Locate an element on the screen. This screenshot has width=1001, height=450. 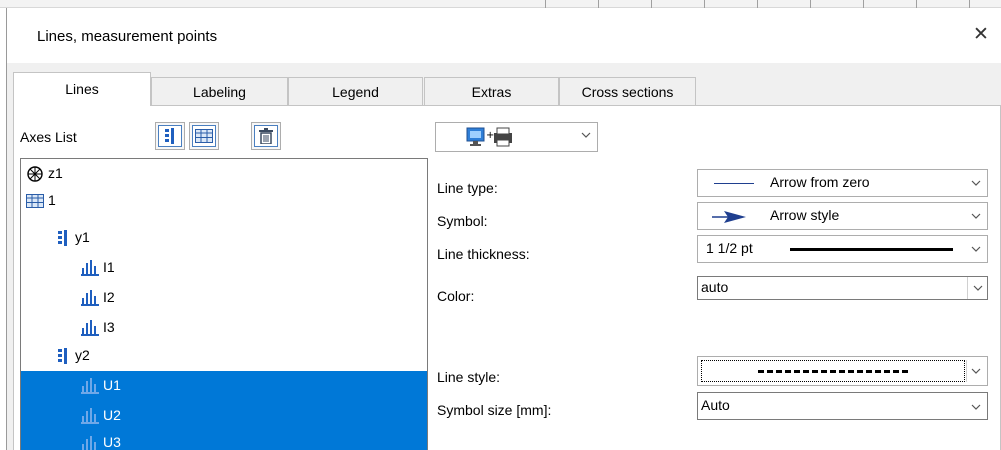
tree-item-1: 1 is located at coordinates (224, 201).